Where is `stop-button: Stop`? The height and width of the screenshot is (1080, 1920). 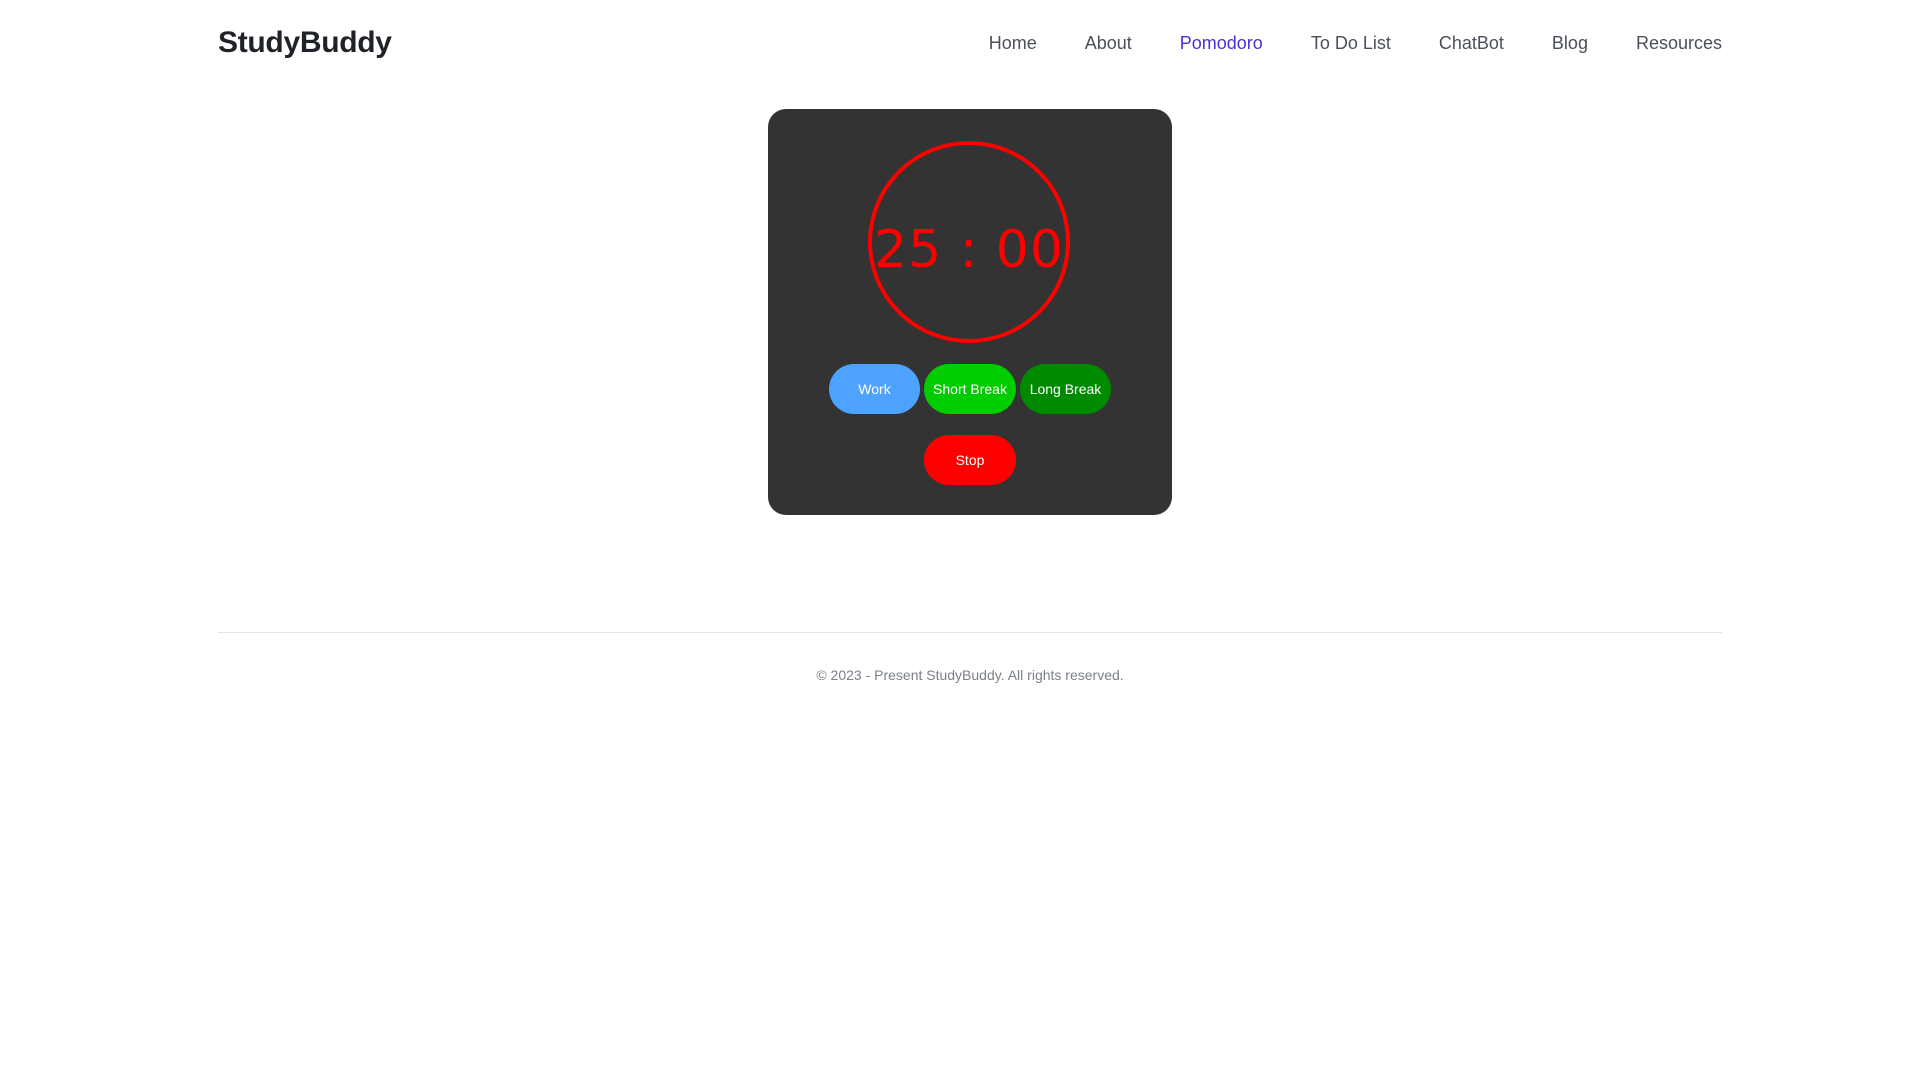 stop-button: Stop is located at coordinates (970, 460).